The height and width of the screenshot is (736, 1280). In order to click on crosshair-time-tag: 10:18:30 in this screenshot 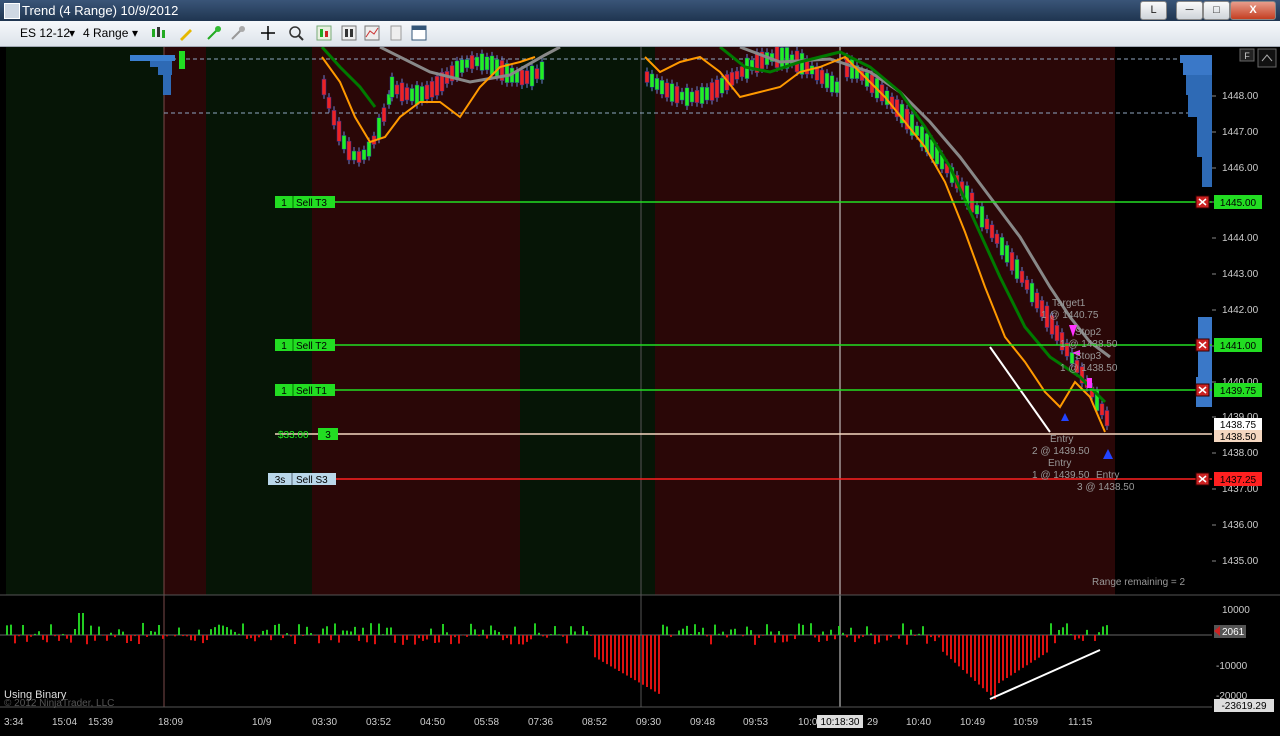, I will do `click(840, 721)`.